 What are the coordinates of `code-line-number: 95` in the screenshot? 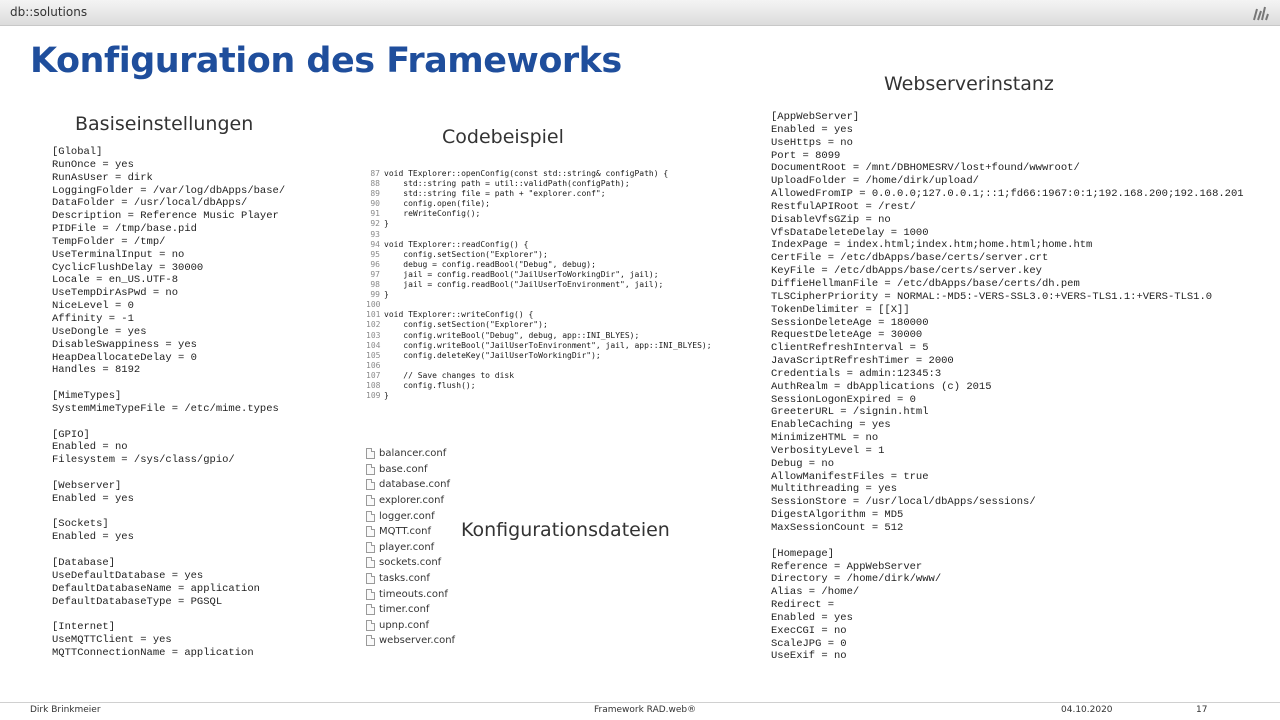 It's located at (375, 254).